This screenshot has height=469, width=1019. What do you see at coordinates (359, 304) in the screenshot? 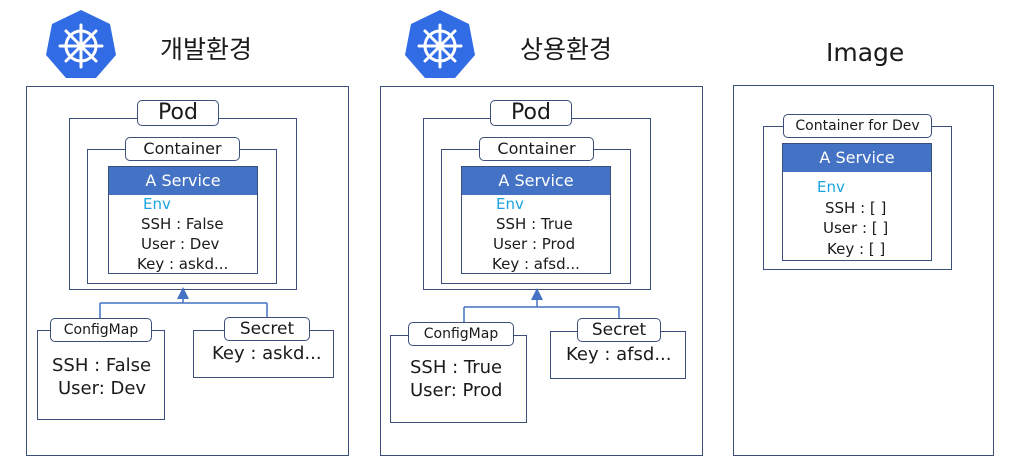
I see `connector-lines` at bounding box center [359, 304].